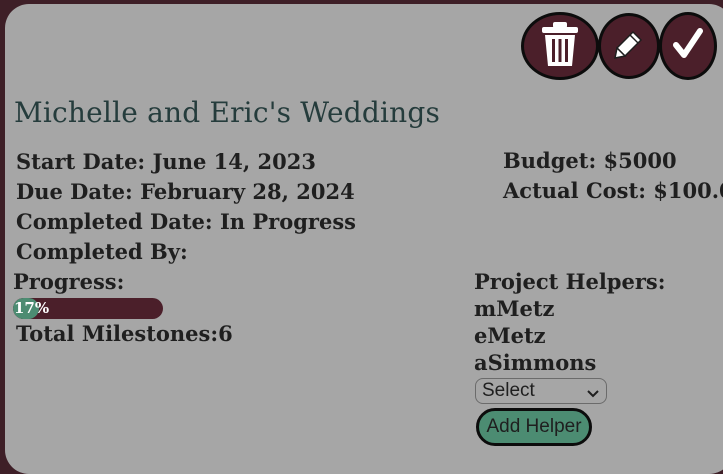 The height and width of the screenshot is (474, 723). I want to click on helper-select: Select, so click(541, 391).